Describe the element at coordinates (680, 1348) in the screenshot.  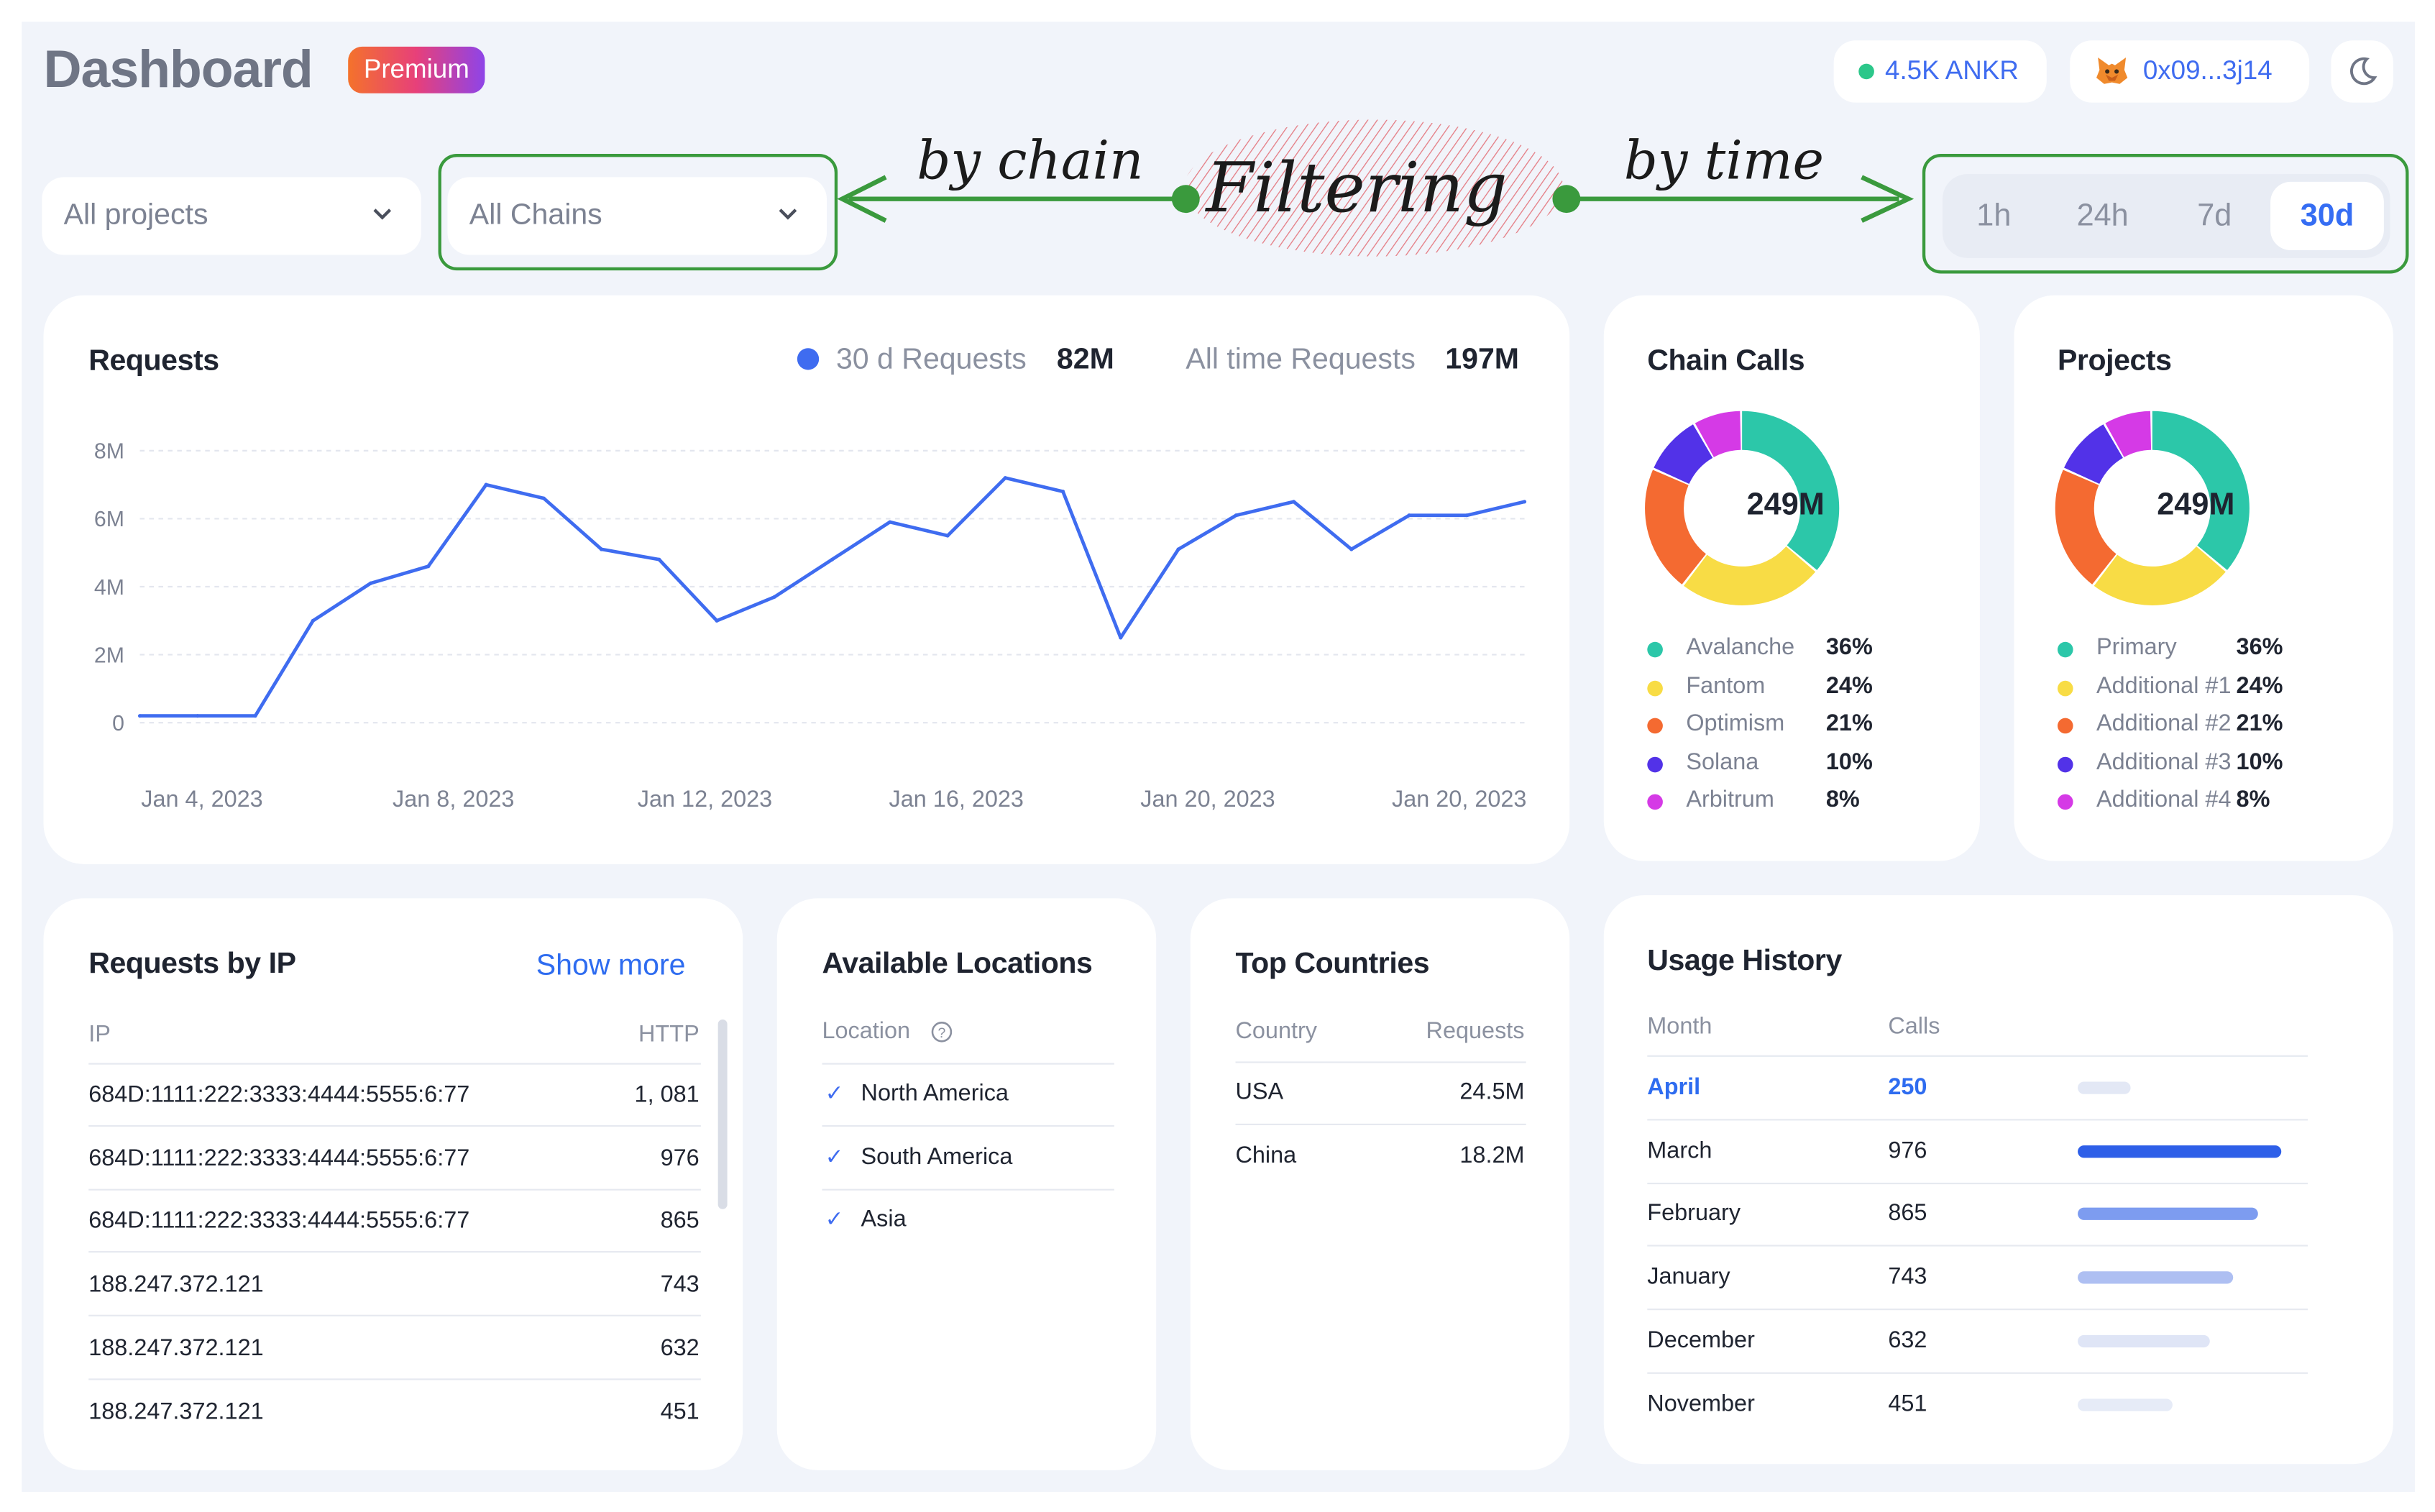
I see `http-count: 632` at that location.